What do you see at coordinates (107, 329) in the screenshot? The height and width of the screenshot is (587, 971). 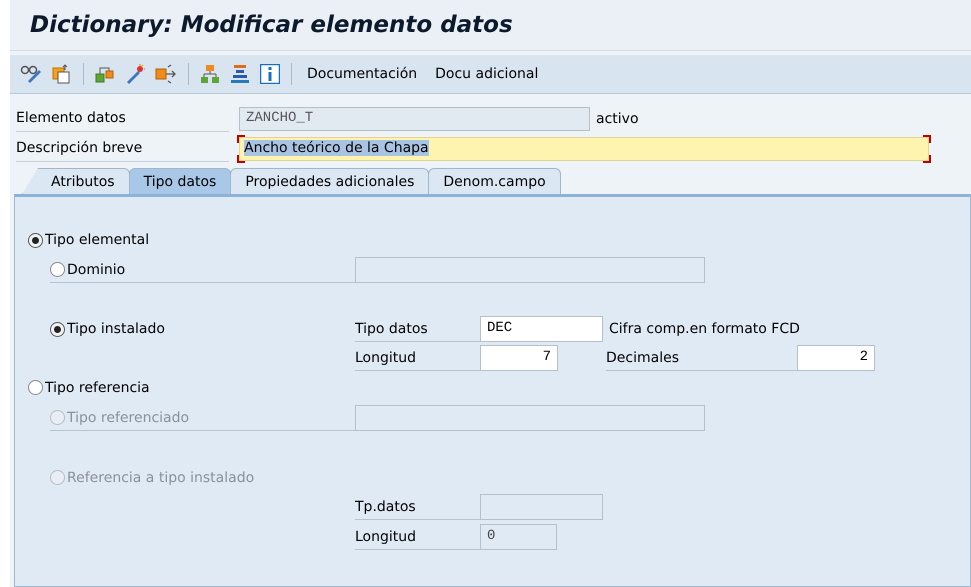 I see `radio-option: Tipo instalado` at bounding box center [107, 329].